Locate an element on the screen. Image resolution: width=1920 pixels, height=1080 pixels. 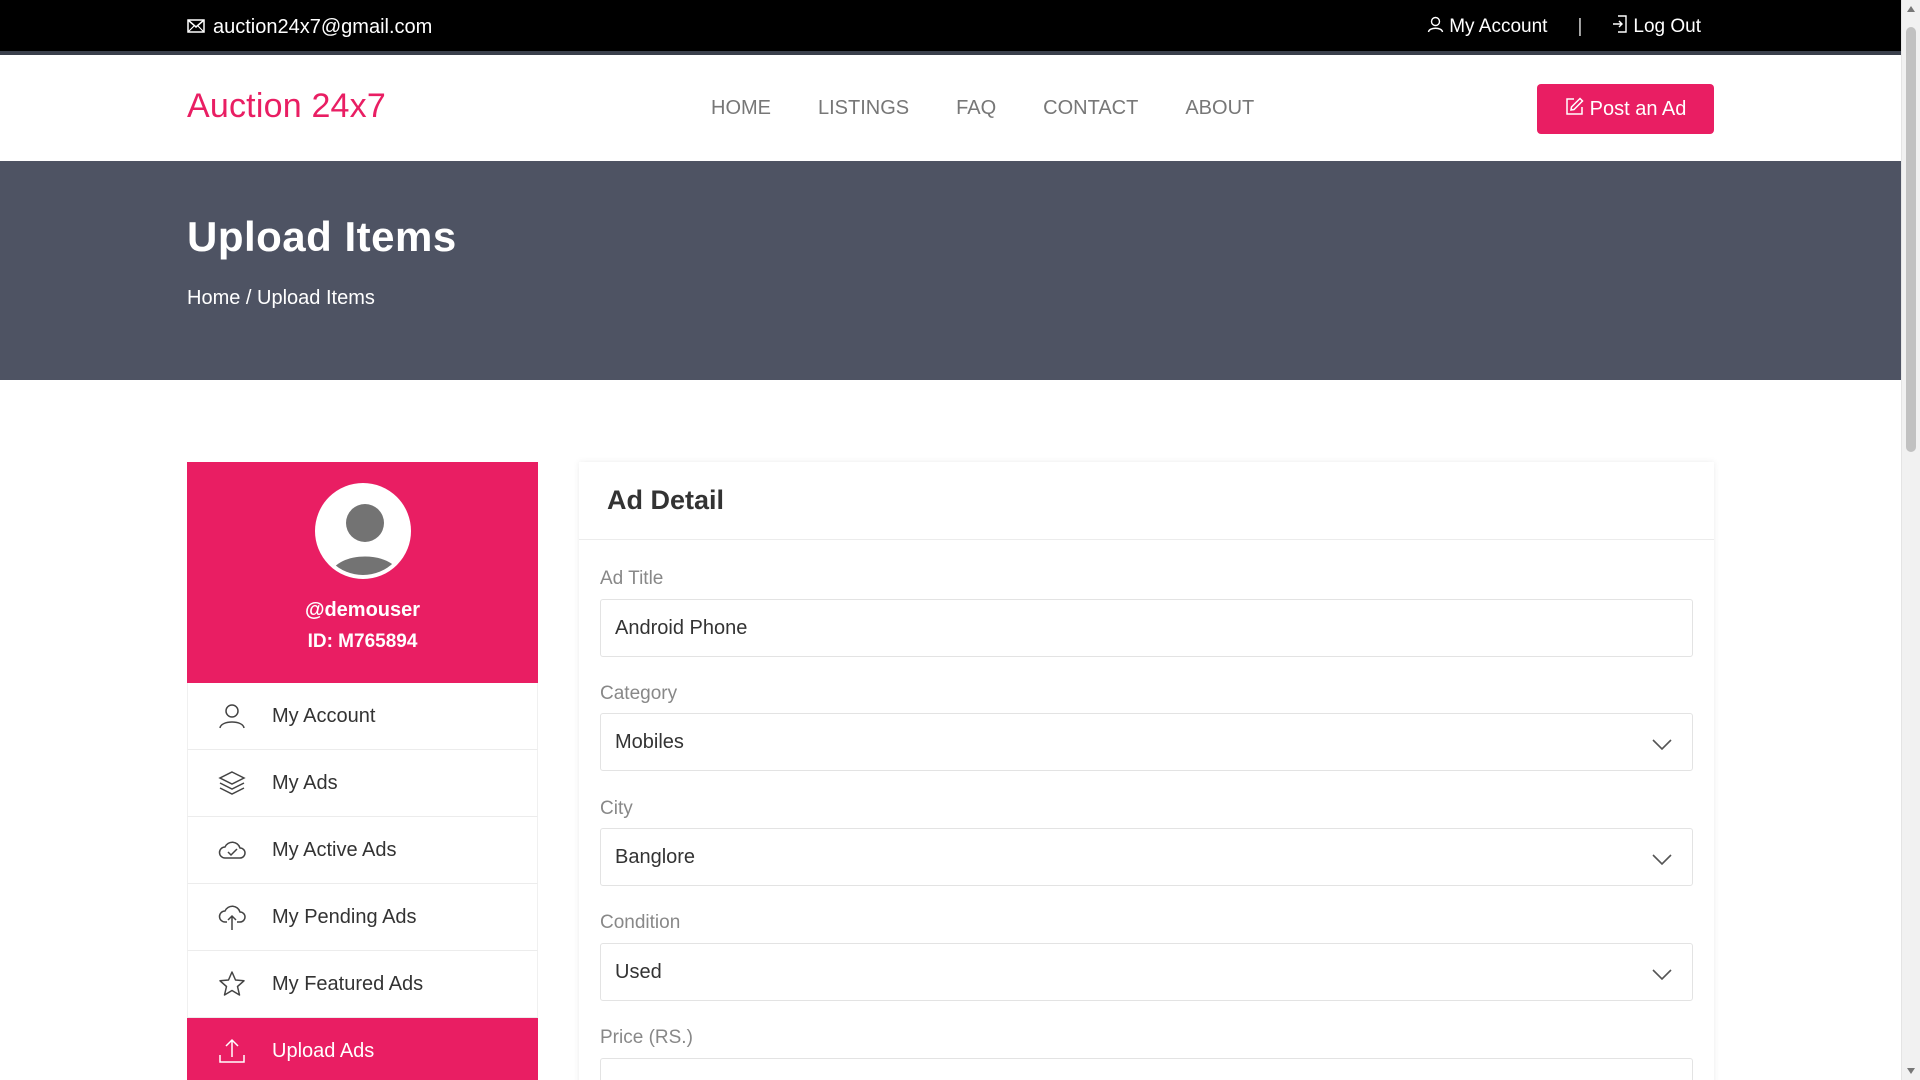
condition-select: Used is located at coordinates (1146, 972).